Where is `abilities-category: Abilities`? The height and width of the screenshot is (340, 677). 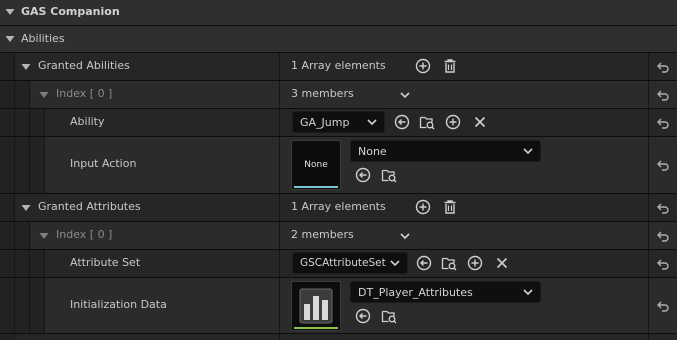 abilities-category: Abilities is located at coordinates (338, 39).